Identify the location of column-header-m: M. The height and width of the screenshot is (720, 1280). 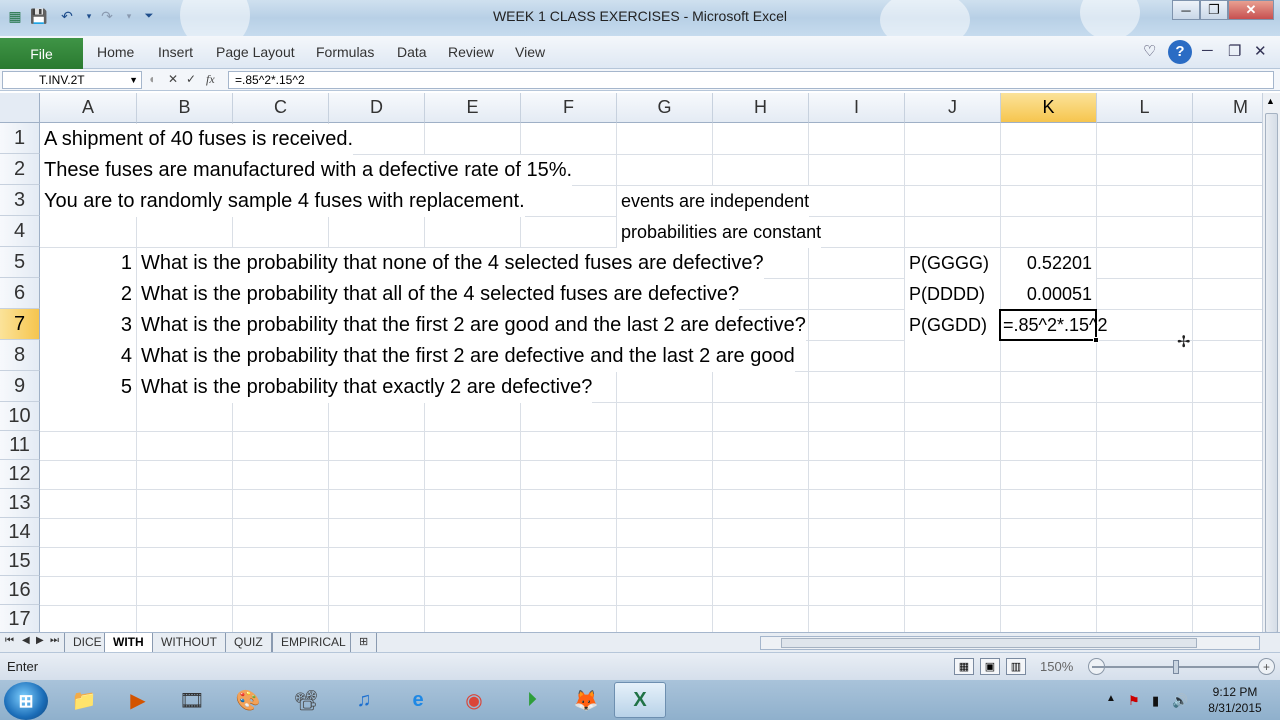
(1227, 108).